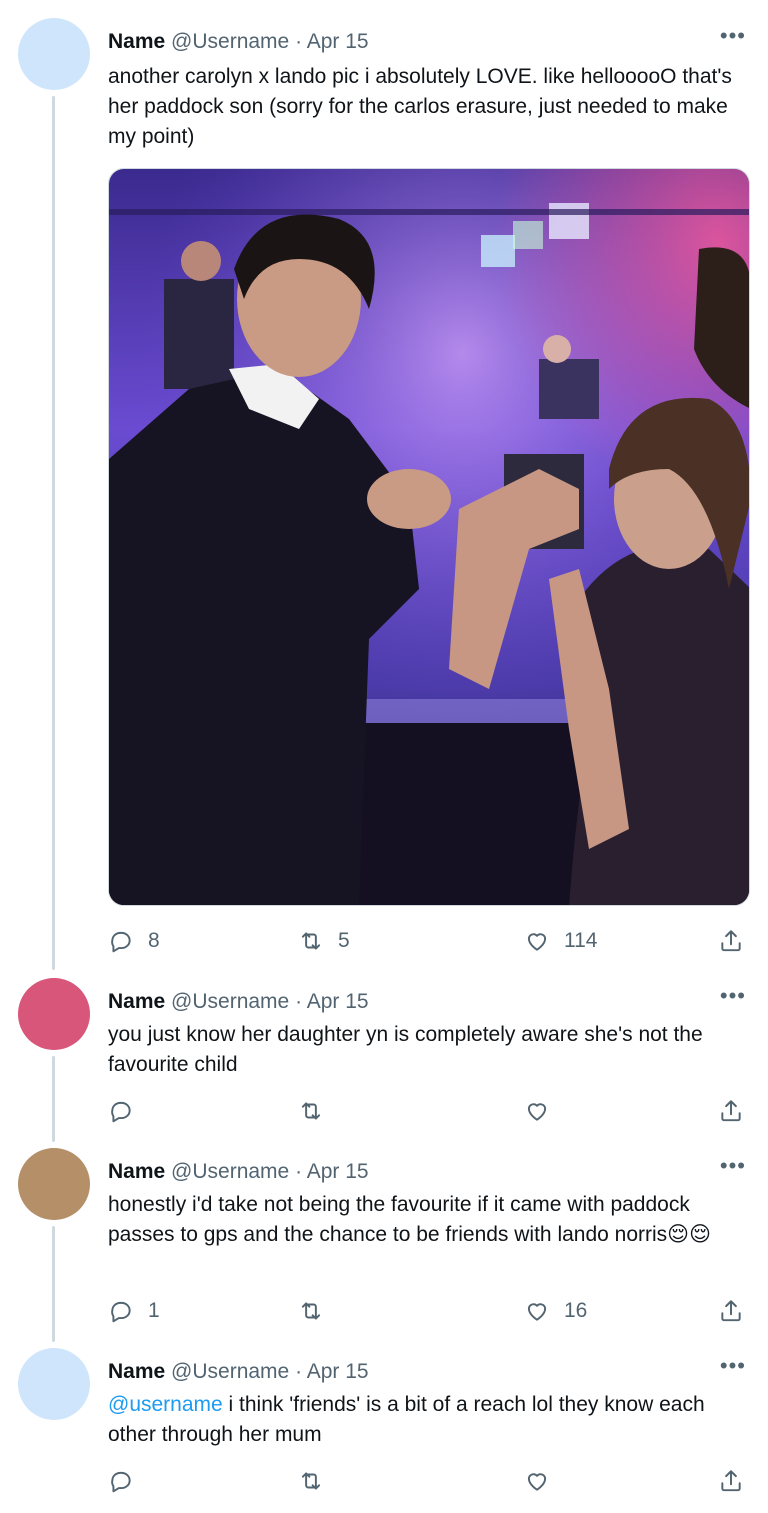 This screenshot has height=1513, width=768. Describe the element at coordinates (154, 940) in the screenshot. I see `reply-count: 8` at that location.